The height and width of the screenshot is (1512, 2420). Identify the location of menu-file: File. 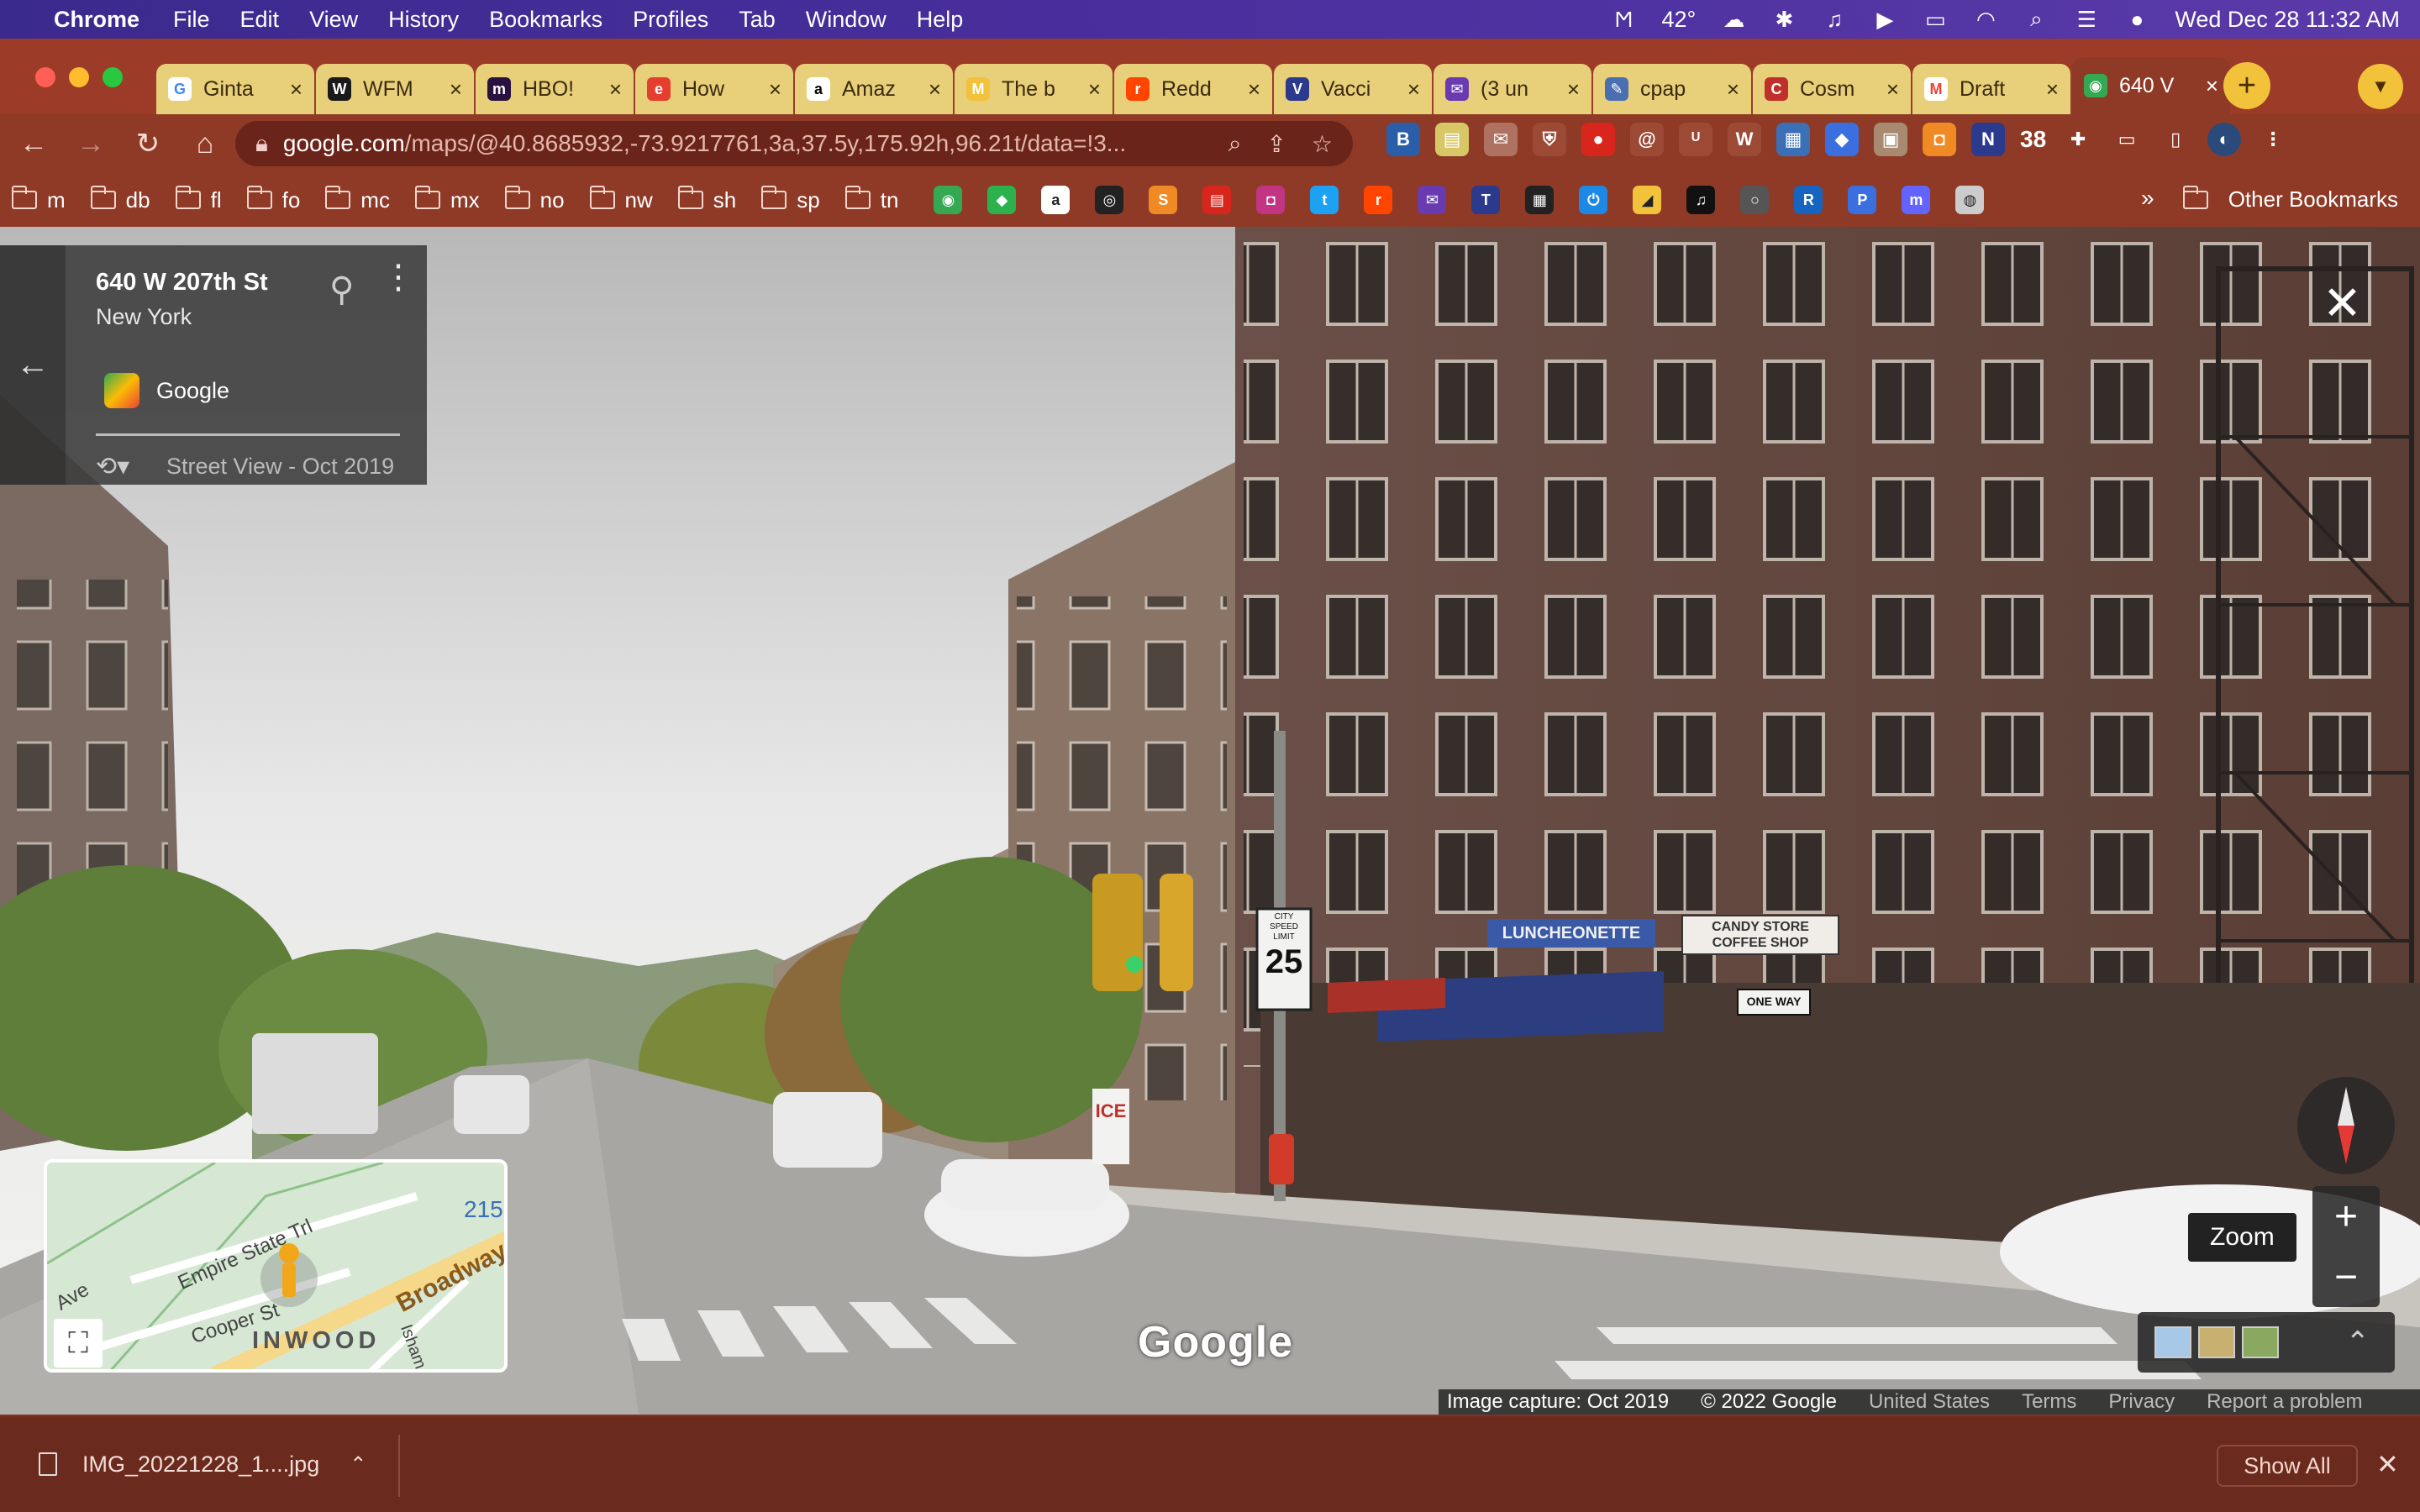
(191, 20).